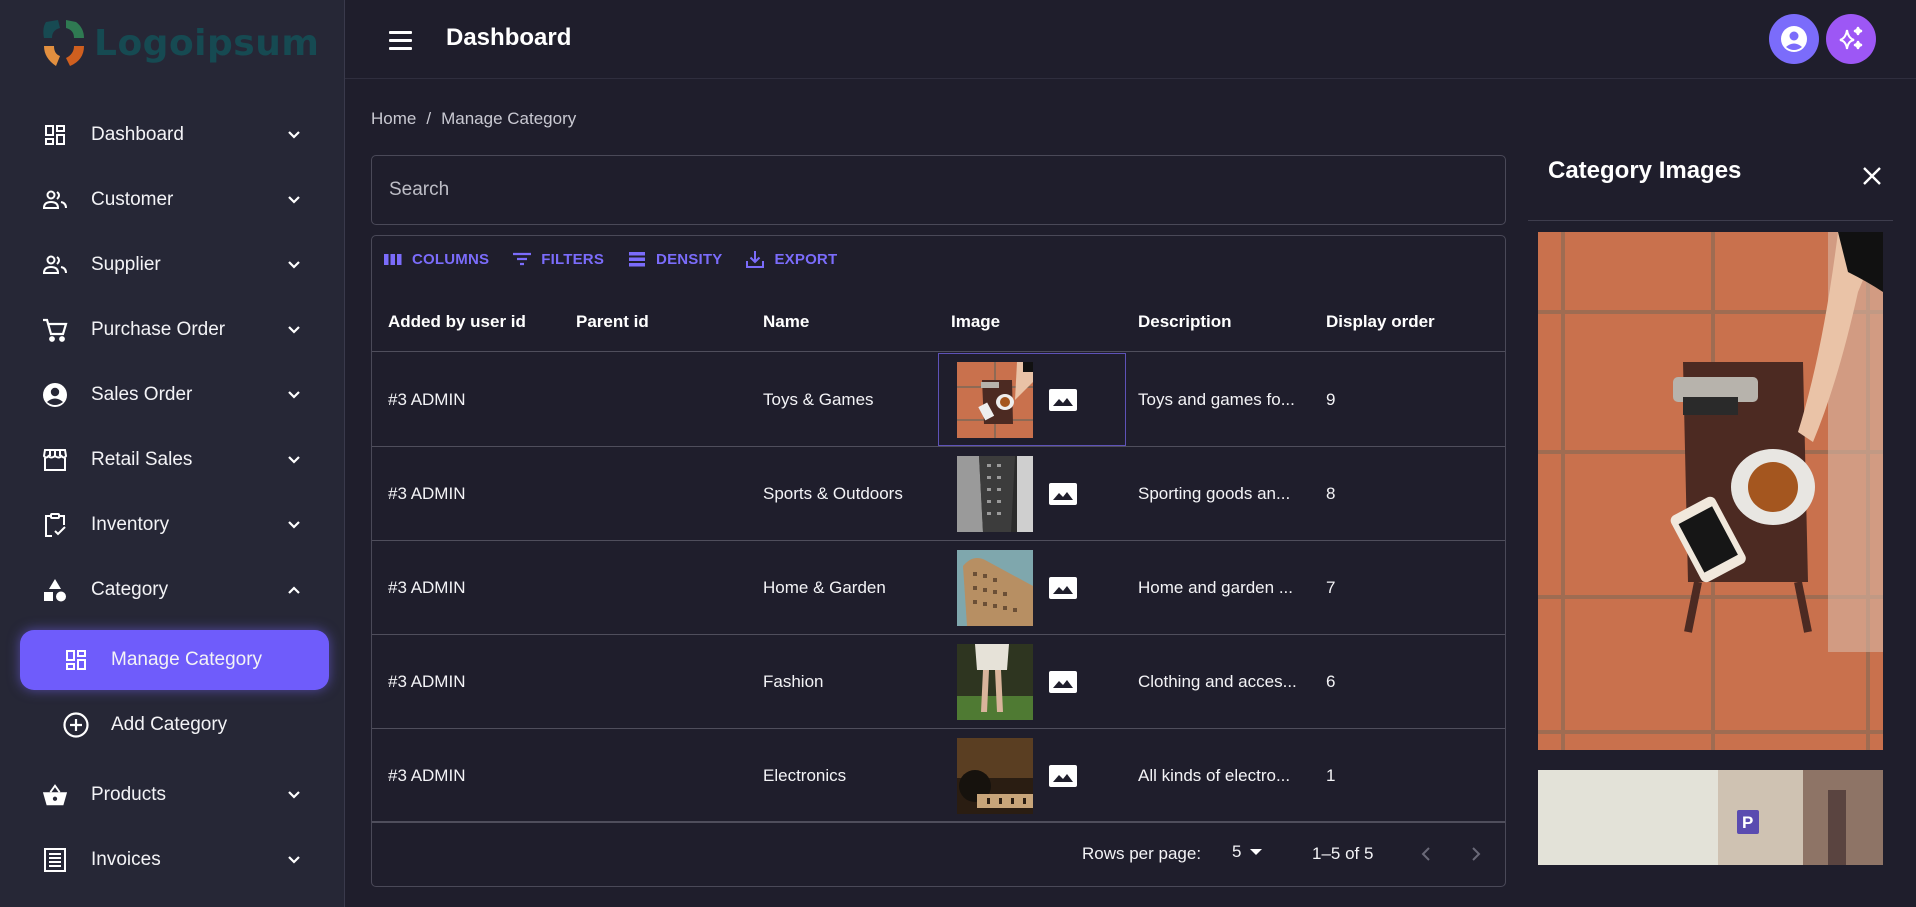 Image resolution: width=1916 pixels, height=907 pixels. I want to click on sidebar-subitem-manage-category: Manage Category, so click(174, 660).